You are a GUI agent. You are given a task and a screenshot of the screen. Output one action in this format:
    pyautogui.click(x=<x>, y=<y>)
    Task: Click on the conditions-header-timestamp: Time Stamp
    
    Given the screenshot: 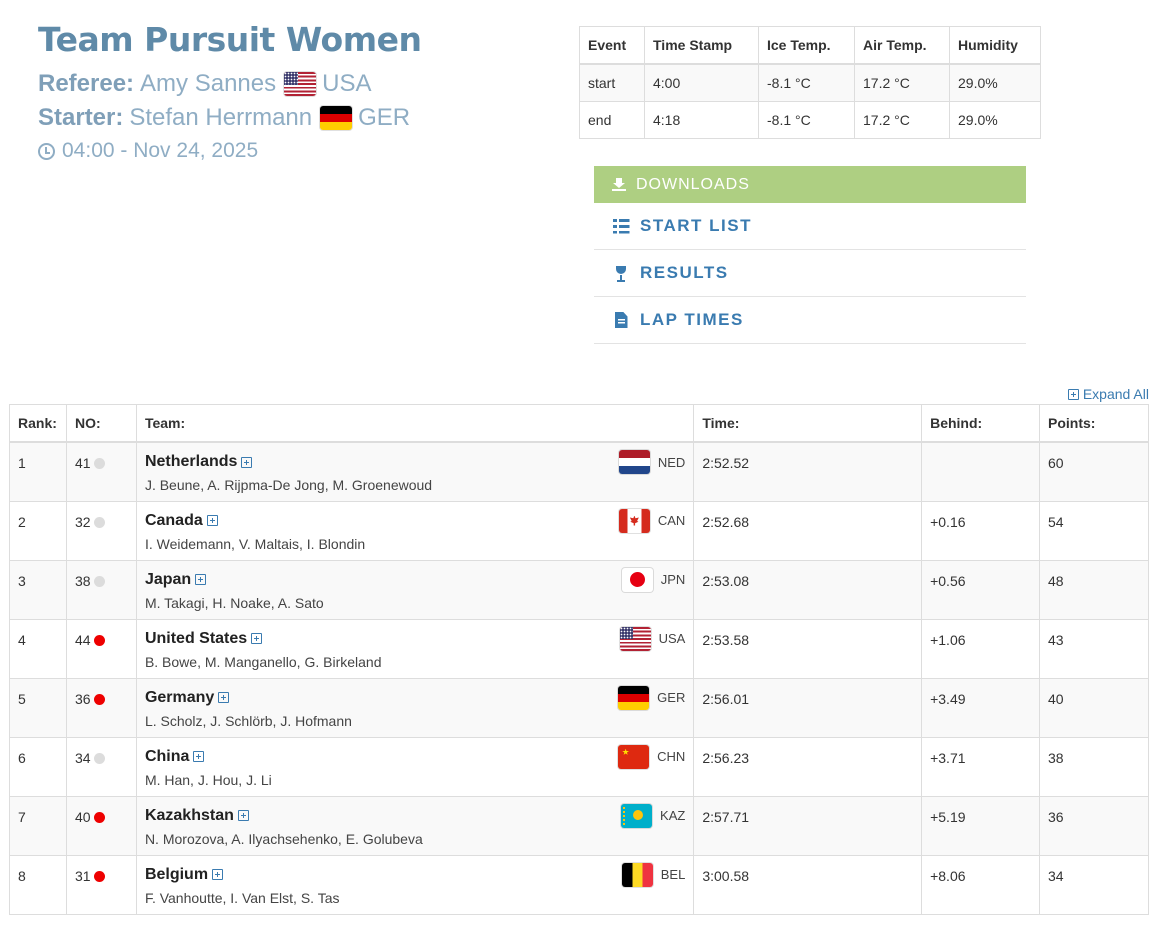 What is the action you would take?
    pyautogui.click(x=701, y=45)
    